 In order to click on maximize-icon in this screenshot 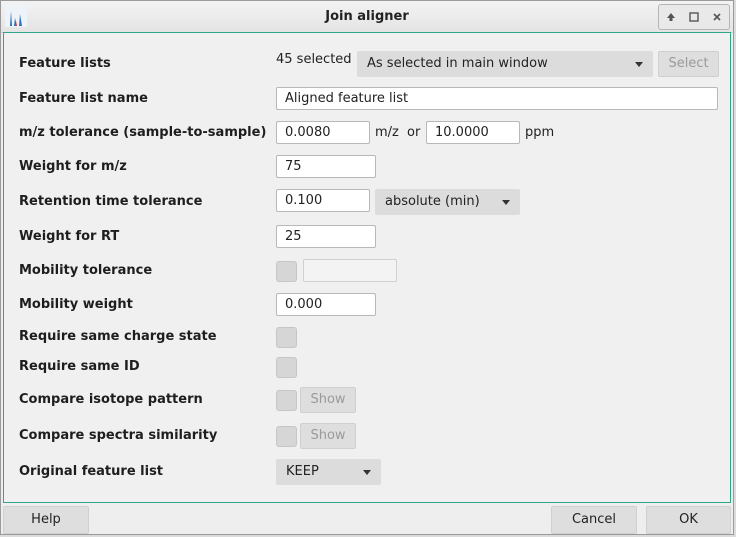, I will do `click(694, 17)`.